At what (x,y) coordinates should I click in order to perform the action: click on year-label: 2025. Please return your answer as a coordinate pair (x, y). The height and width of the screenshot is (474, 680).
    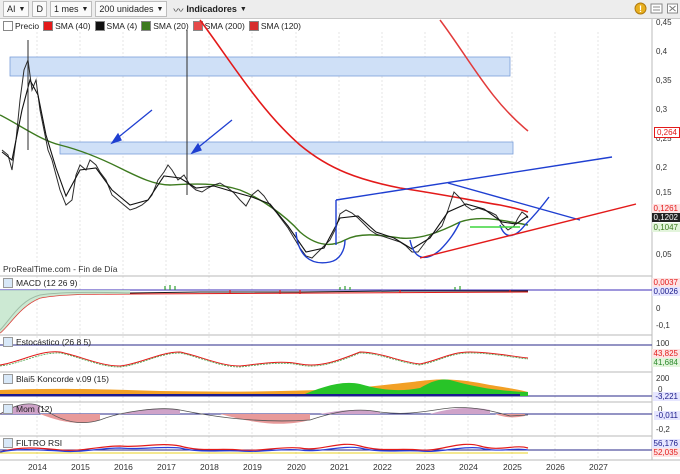
    Looking at the image, I should click on (512, 467).